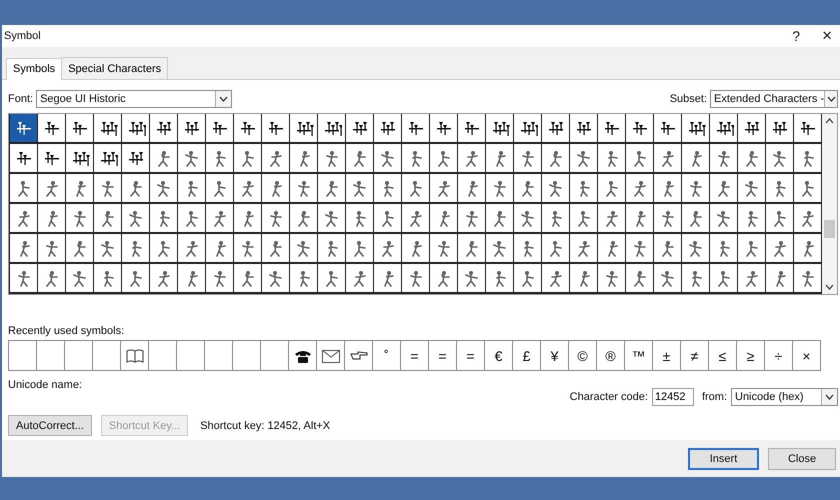 This screenshot has width=840, height=500. I want to click on font-dropdown: Segoe UI Historic, so click(134, 99).